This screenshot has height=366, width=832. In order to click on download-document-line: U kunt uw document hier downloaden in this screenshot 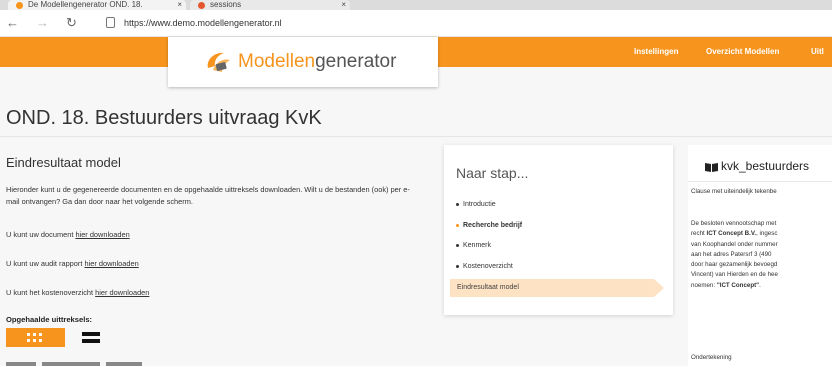, I will do `click(68, 235)`.